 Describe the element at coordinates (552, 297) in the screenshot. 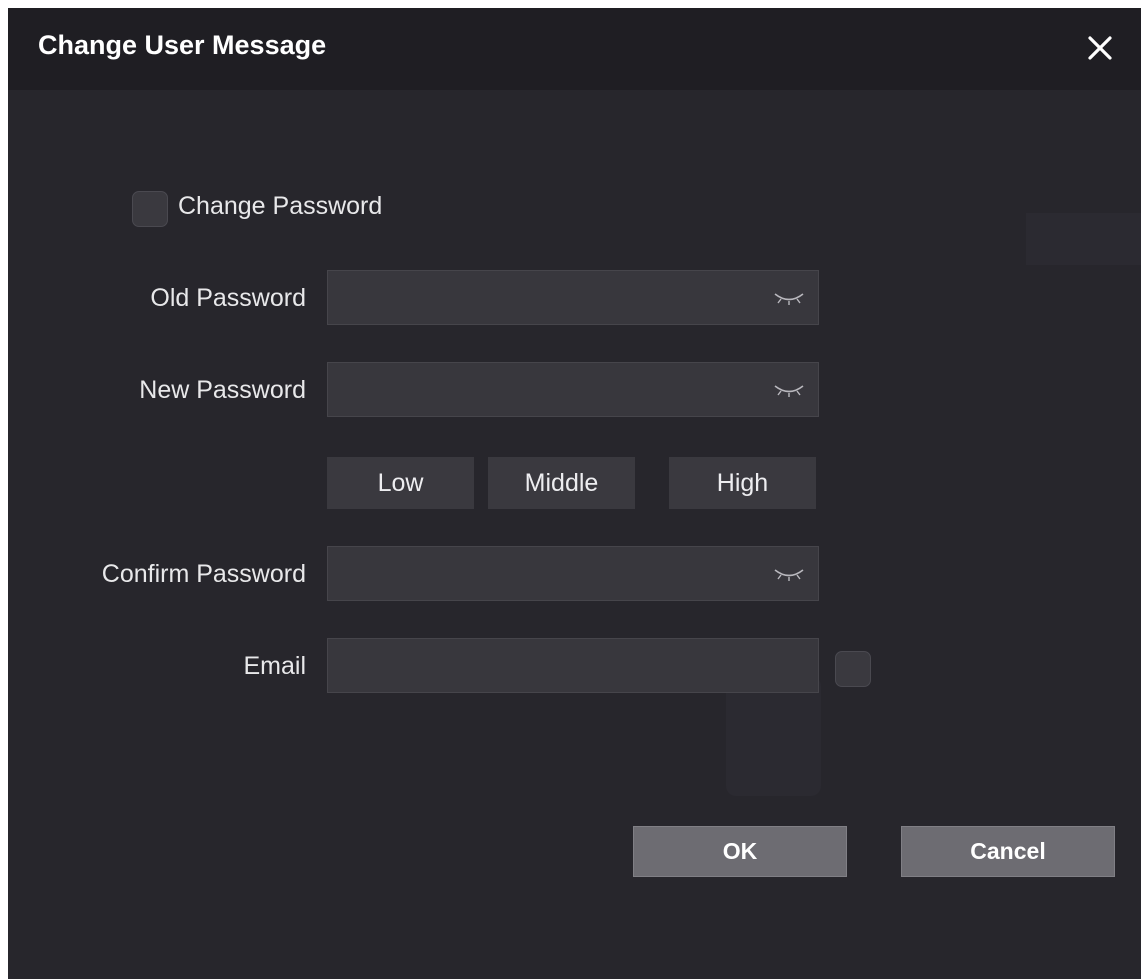

I see `old-password-input` at that location.